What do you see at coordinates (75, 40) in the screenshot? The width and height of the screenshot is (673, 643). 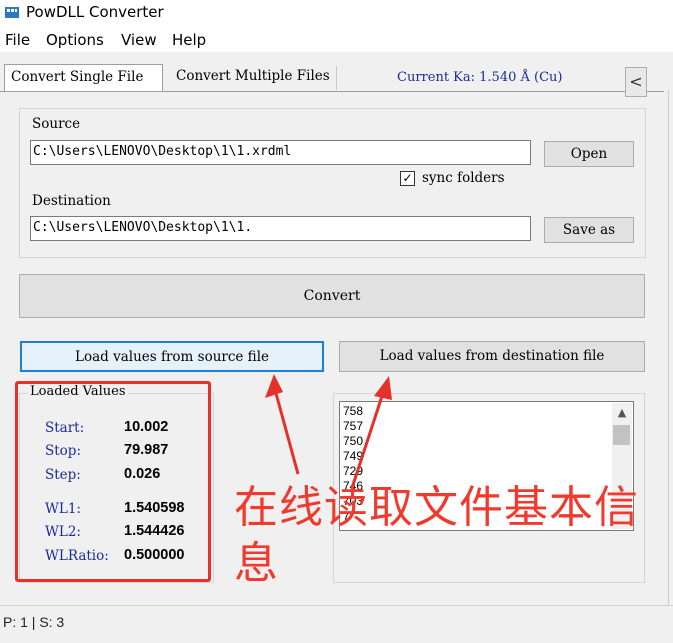 I see `menu-options: Options` at bounding box center [75, 40].